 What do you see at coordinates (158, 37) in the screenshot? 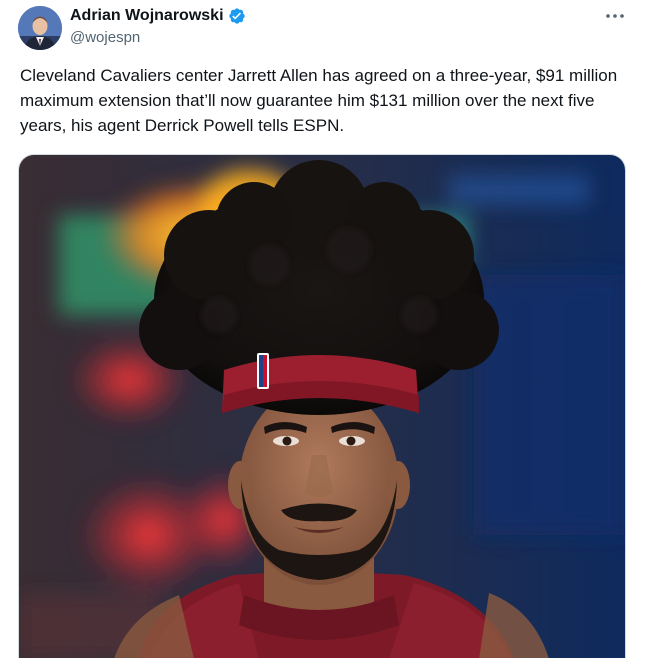
I see `author-handle: @wojespn` at bounding box center [158, 37].